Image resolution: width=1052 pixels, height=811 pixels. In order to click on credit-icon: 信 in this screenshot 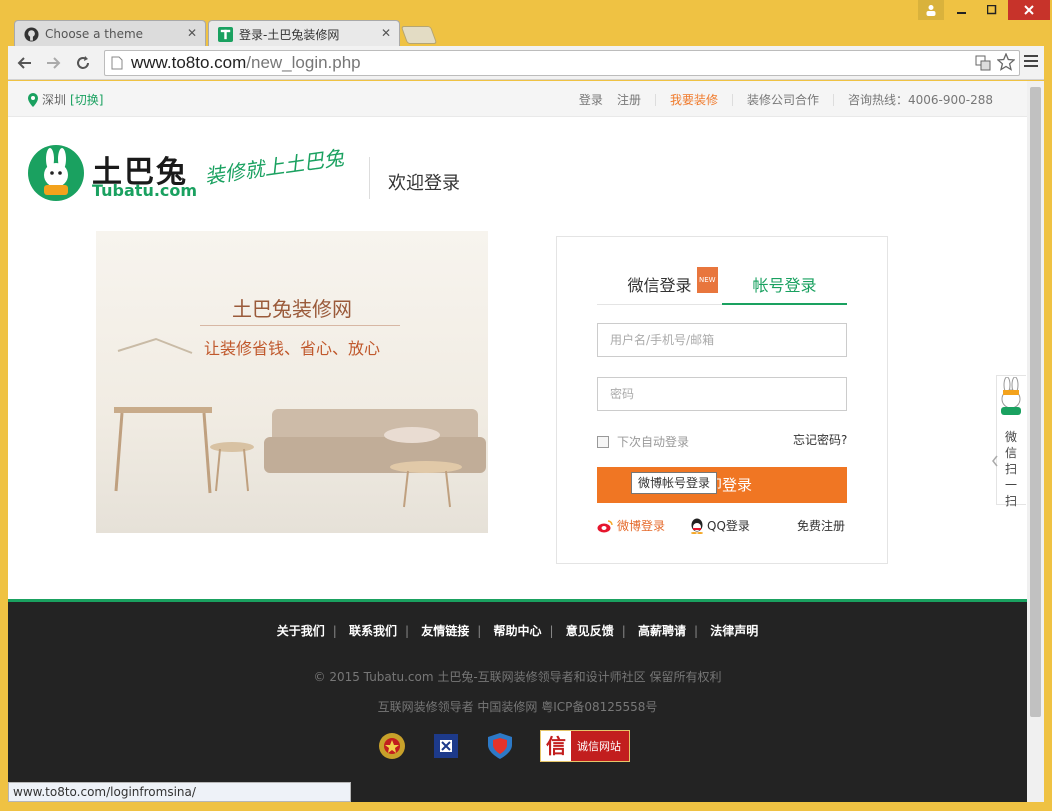, I will do `click(556, 746)`.